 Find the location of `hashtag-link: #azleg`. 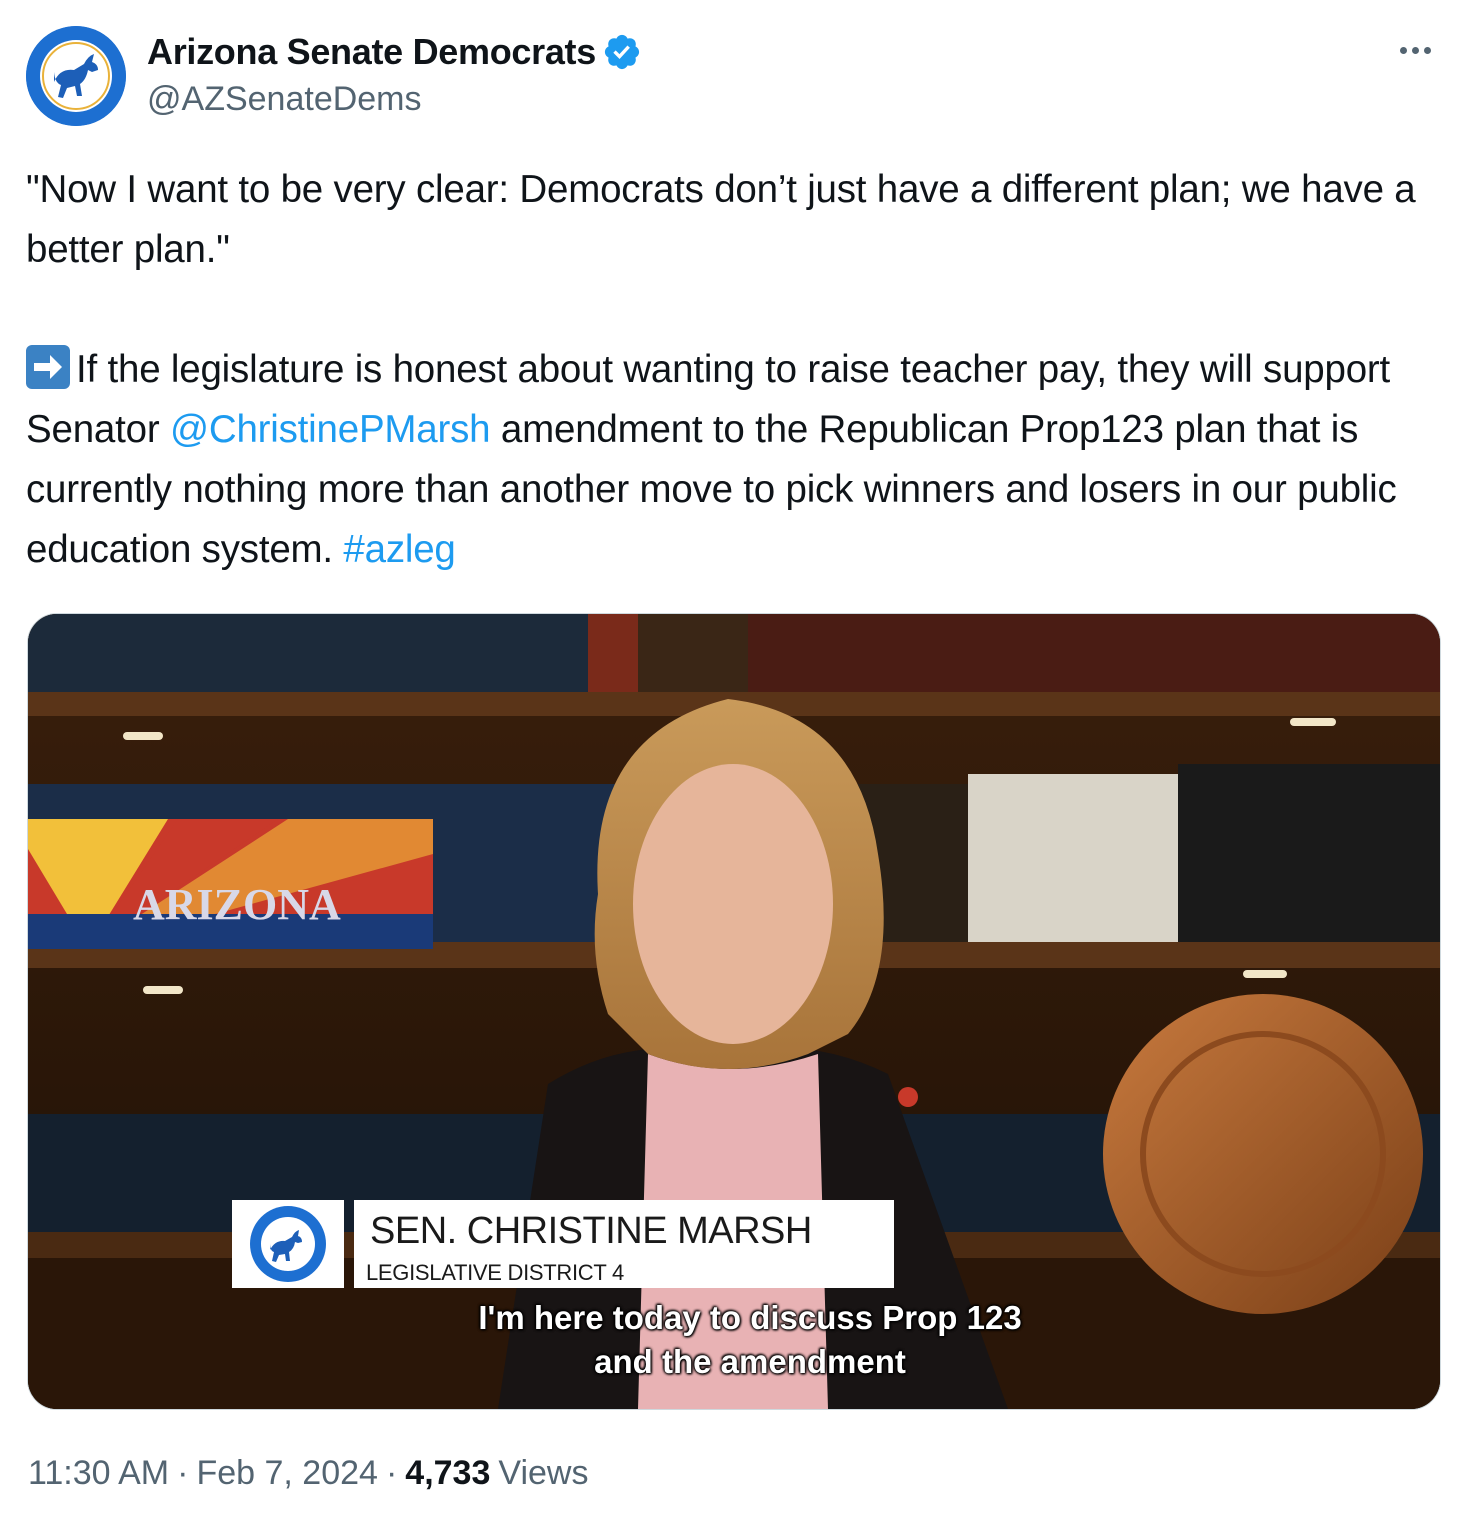

hashtag-link: #azleg is located at coordinates (399, 549).